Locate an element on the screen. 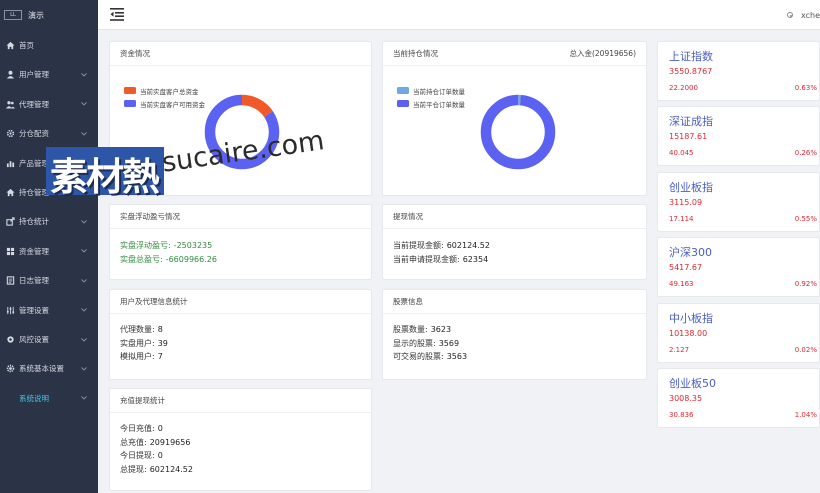 This screenshot has width=820, height=493. row-label: 总充值: is located at coordinates (133, 442).